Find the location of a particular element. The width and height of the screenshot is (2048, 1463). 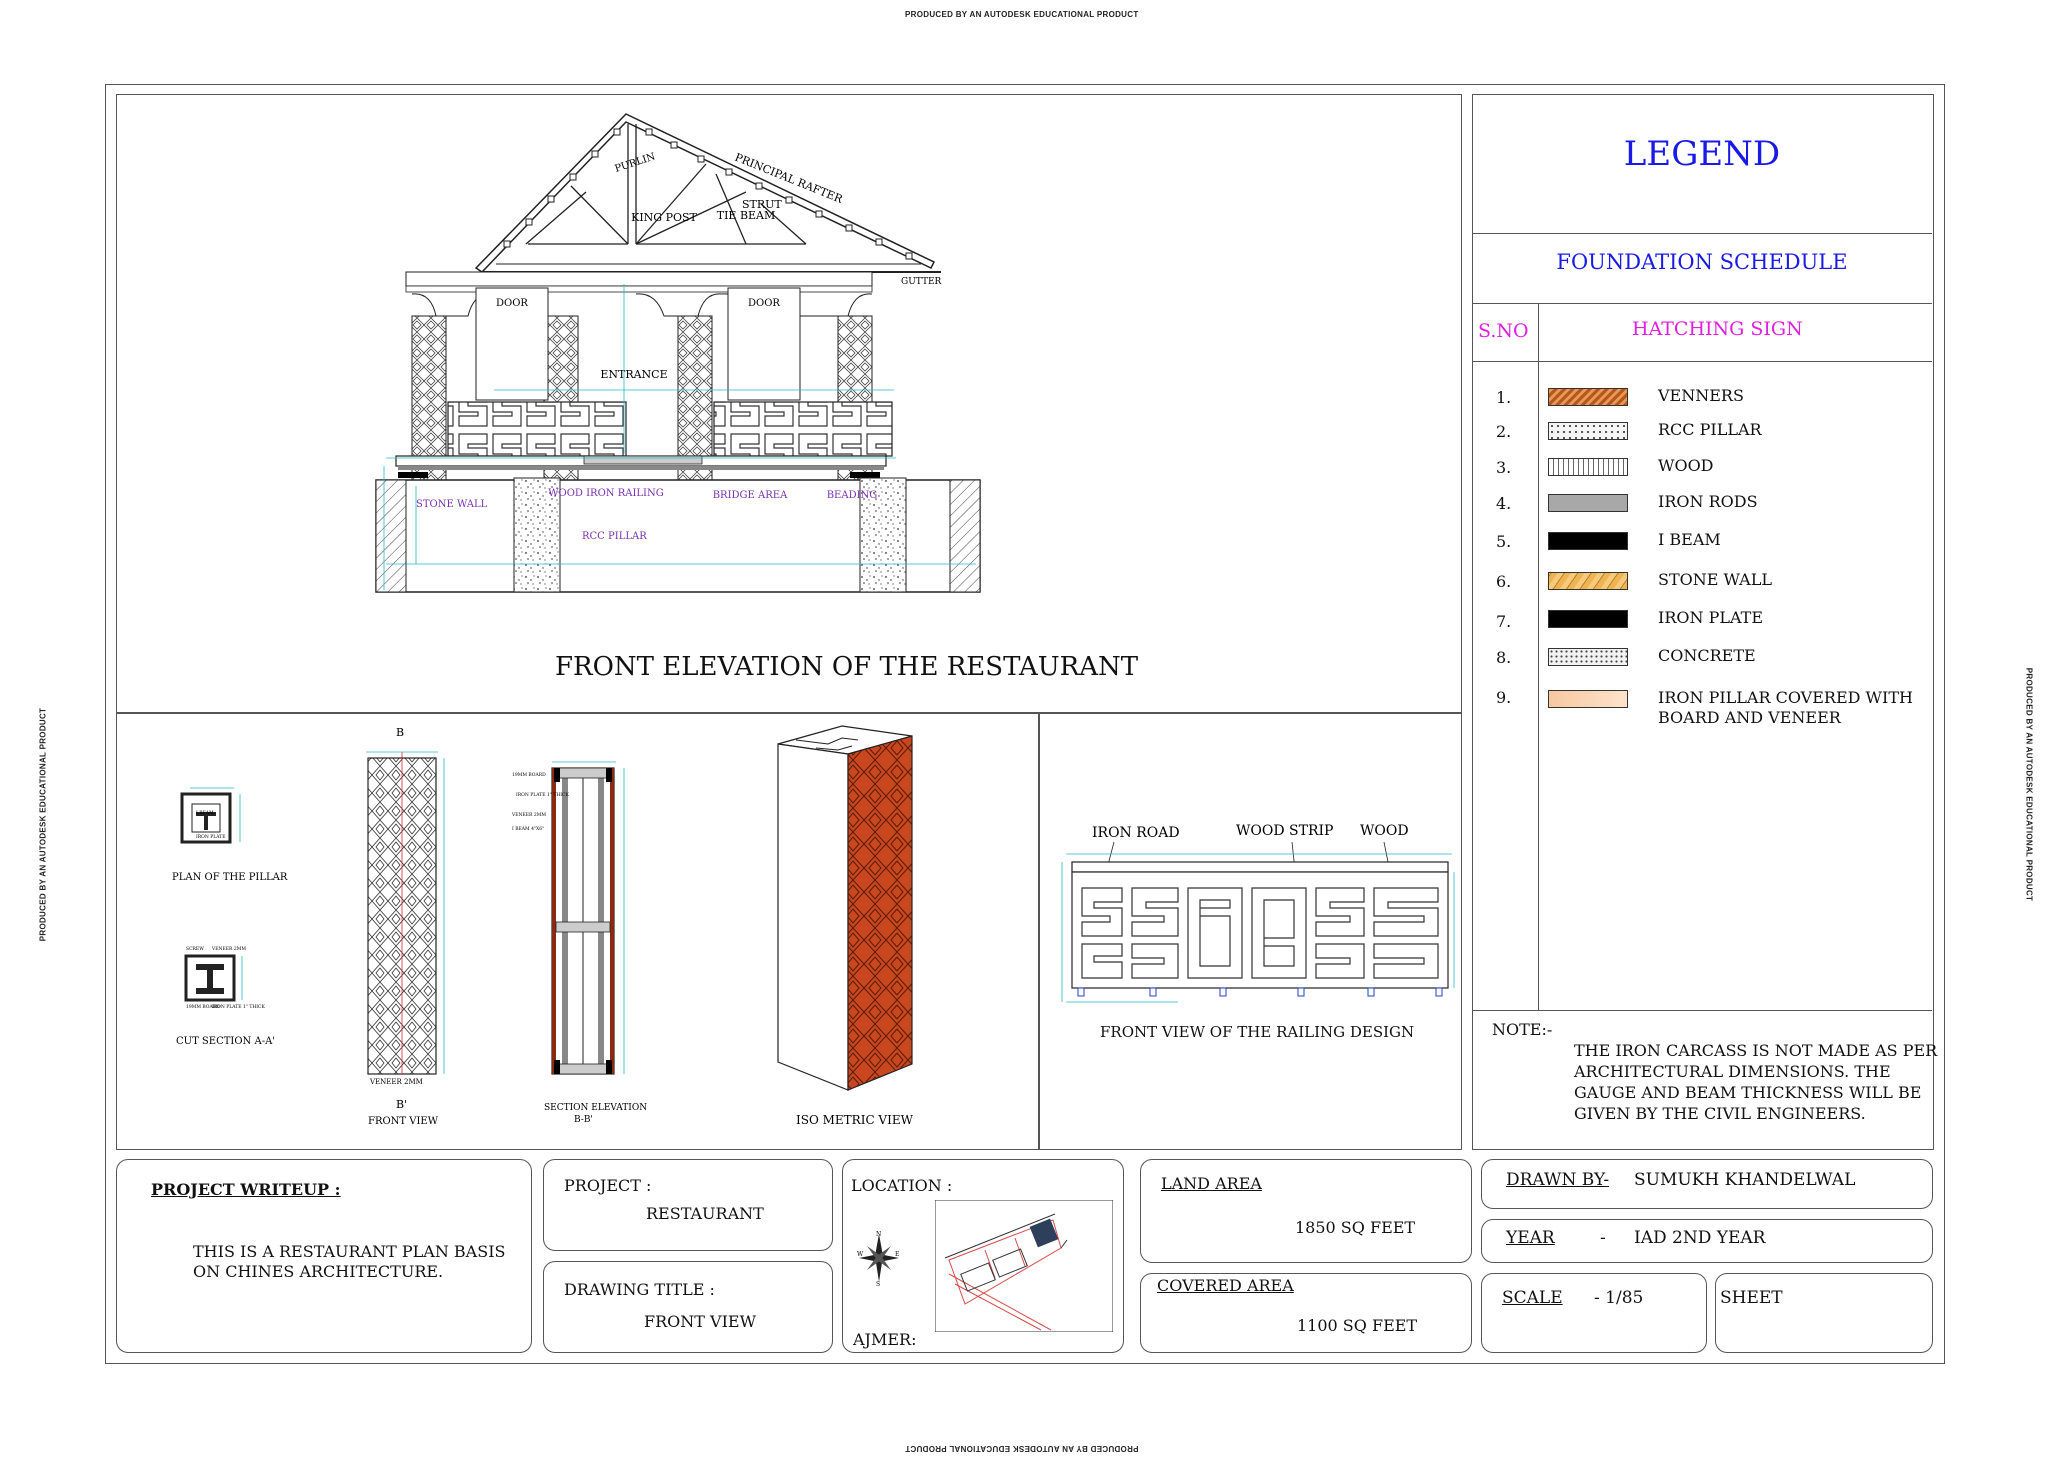

land-area-label: LAND AREA is located at coordinates (1211, 1183).